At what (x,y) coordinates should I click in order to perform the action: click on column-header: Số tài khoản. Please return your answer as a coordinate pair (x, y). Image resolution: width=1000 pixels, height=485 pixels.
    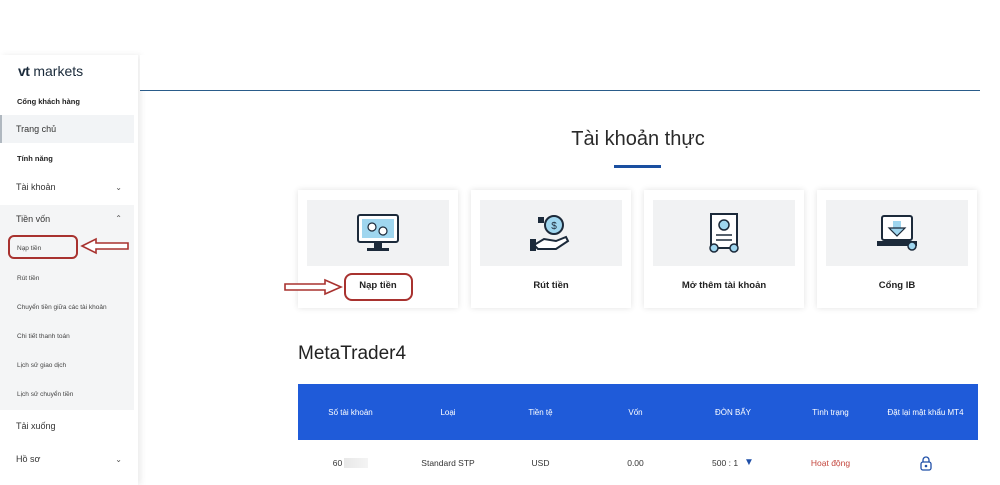
    Looking at the image, I should click on (350, 412).